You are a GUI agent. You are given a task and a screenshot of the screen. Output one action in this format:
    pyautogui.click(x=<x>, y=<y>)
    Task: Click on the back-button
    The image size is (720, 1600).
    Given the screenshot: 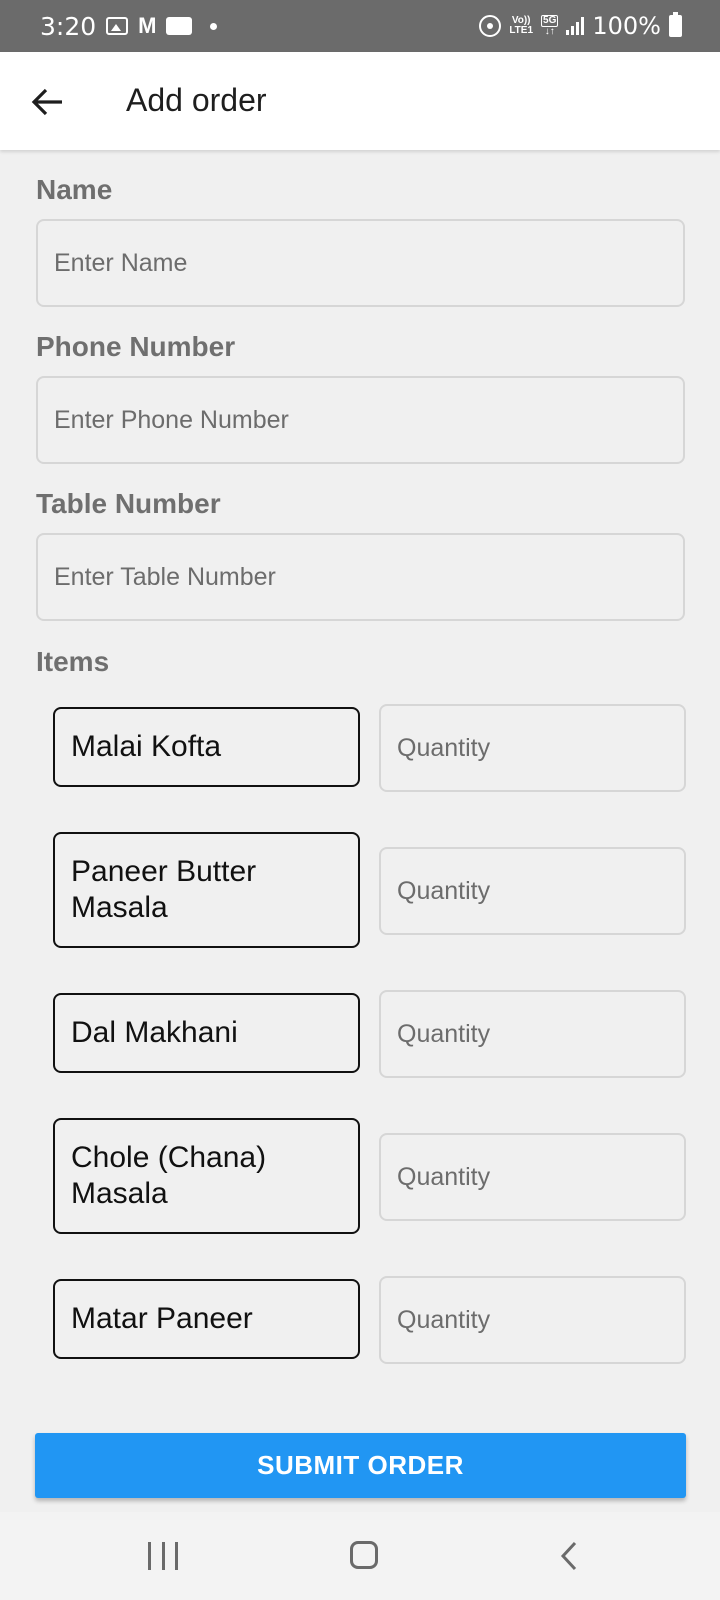 What is the action you would take?
    pyautogui.click(x=48, y=102)
    